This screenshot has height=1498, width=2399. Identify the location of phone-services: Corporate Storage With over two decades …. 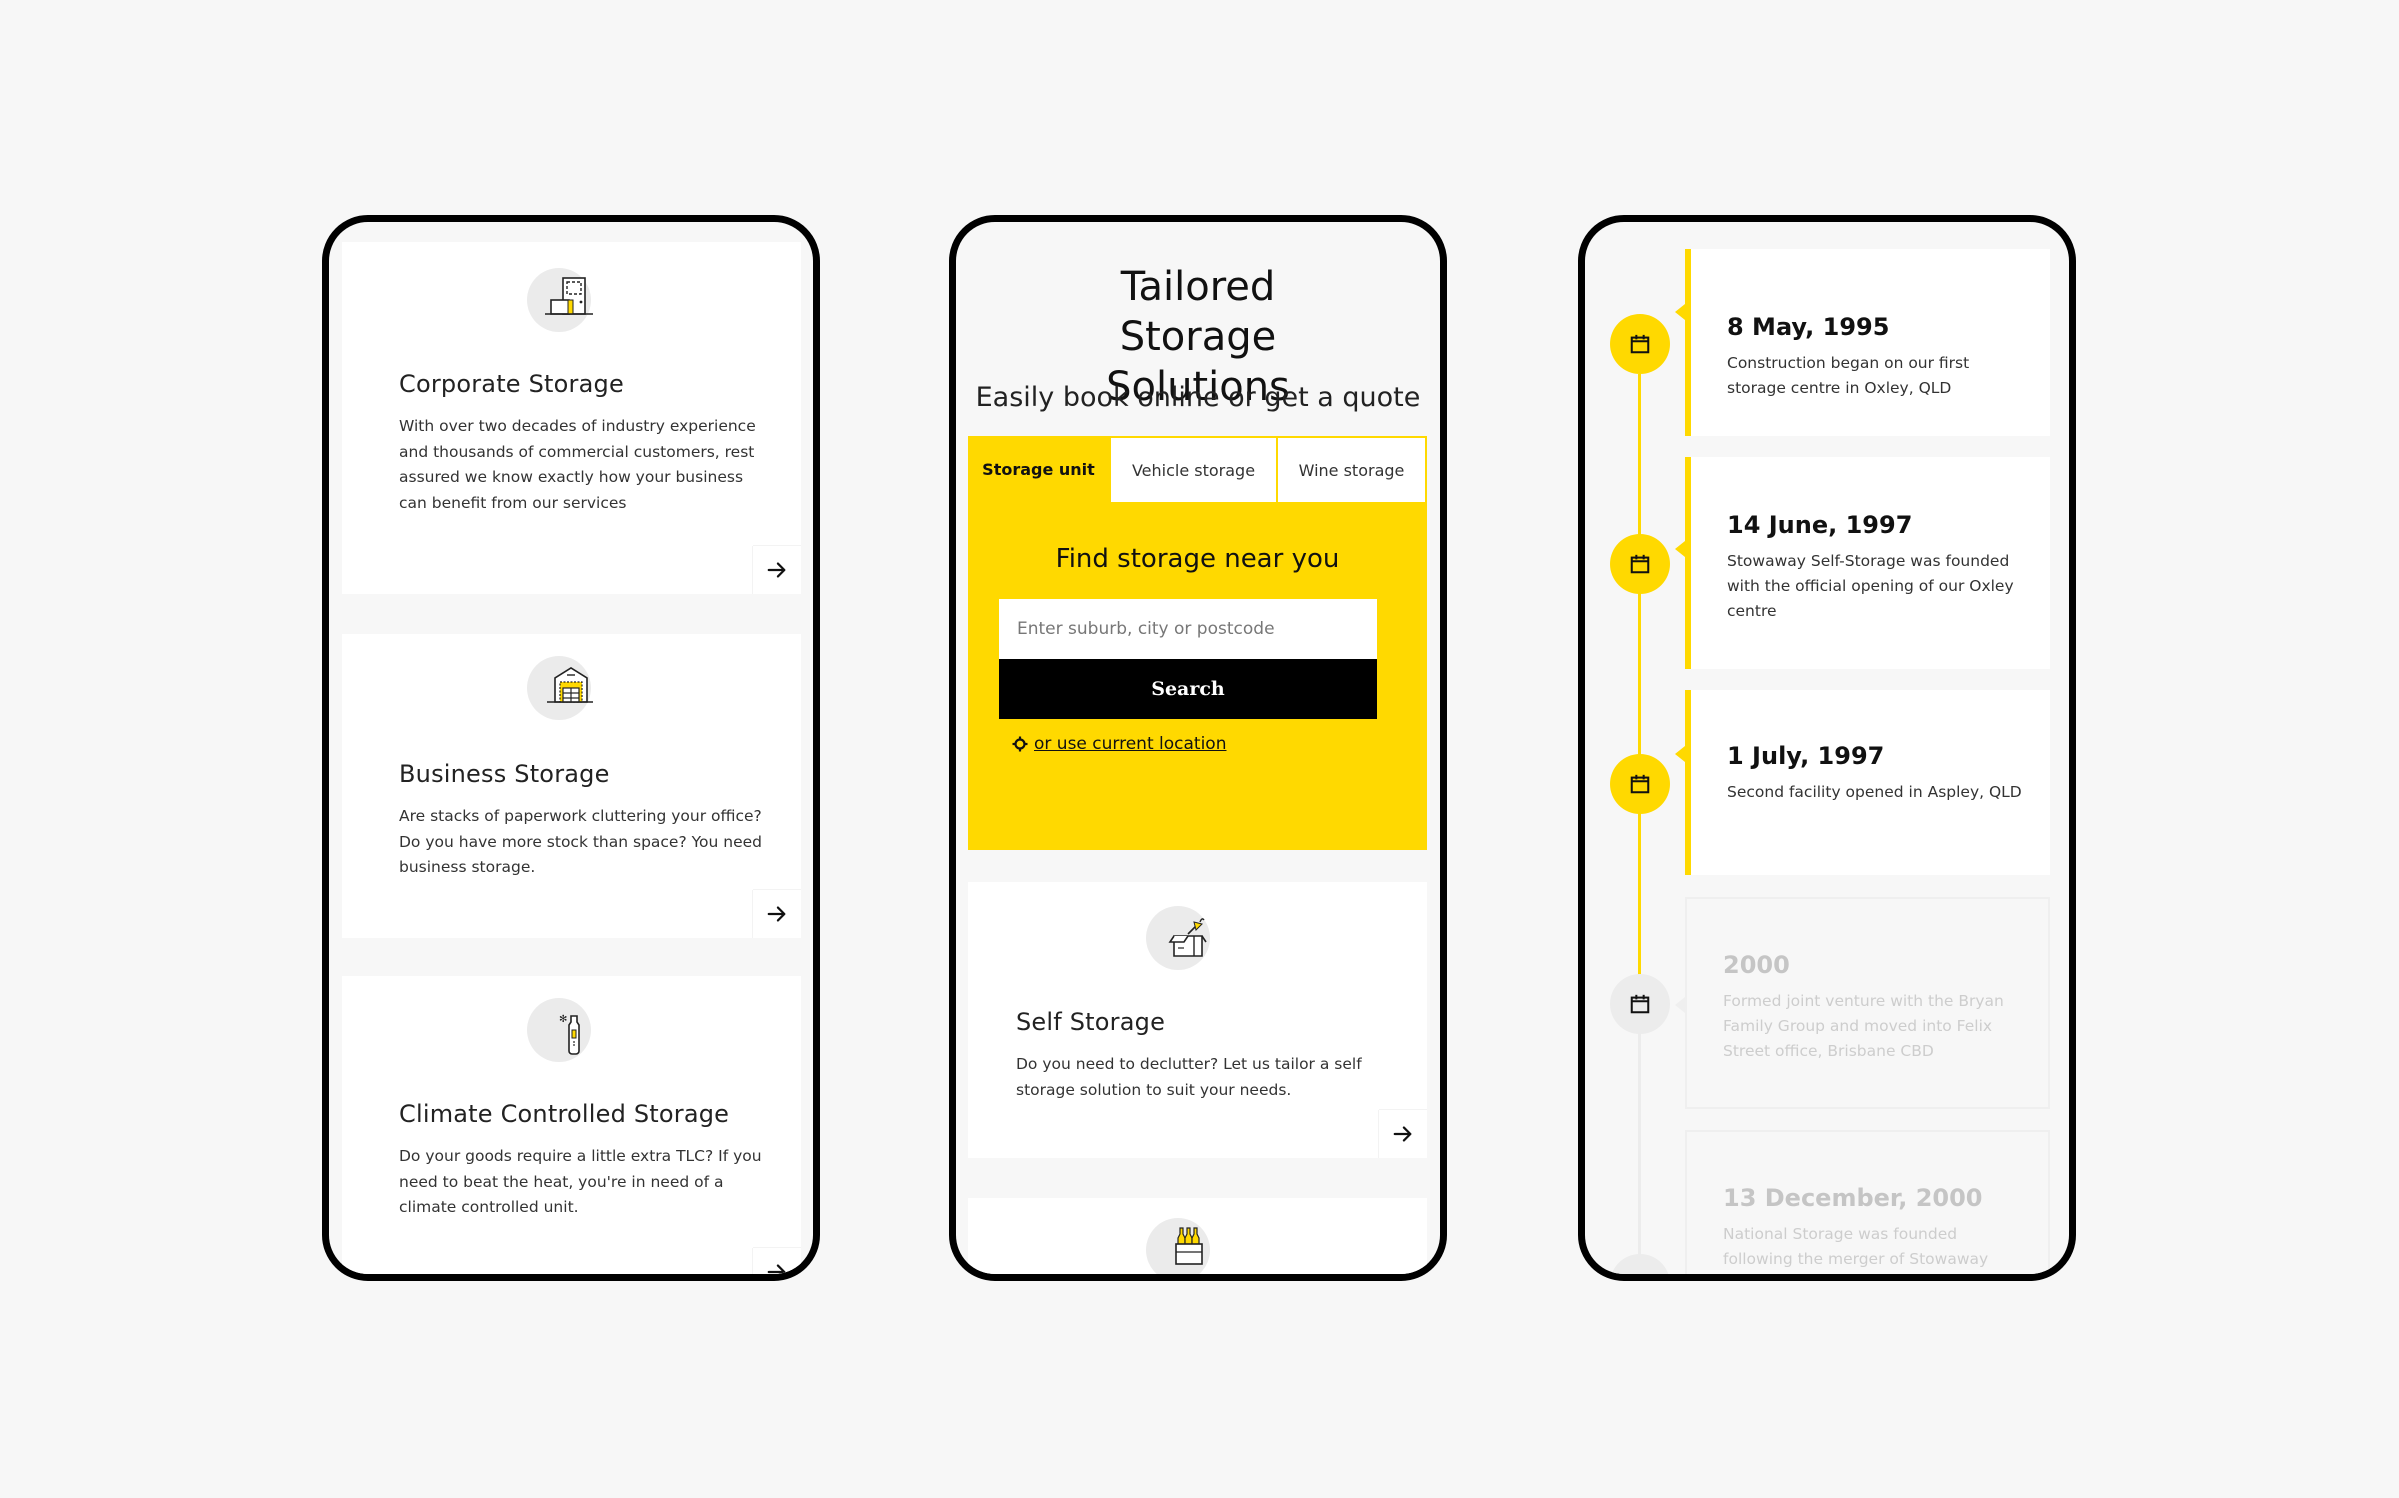
(571, 748).